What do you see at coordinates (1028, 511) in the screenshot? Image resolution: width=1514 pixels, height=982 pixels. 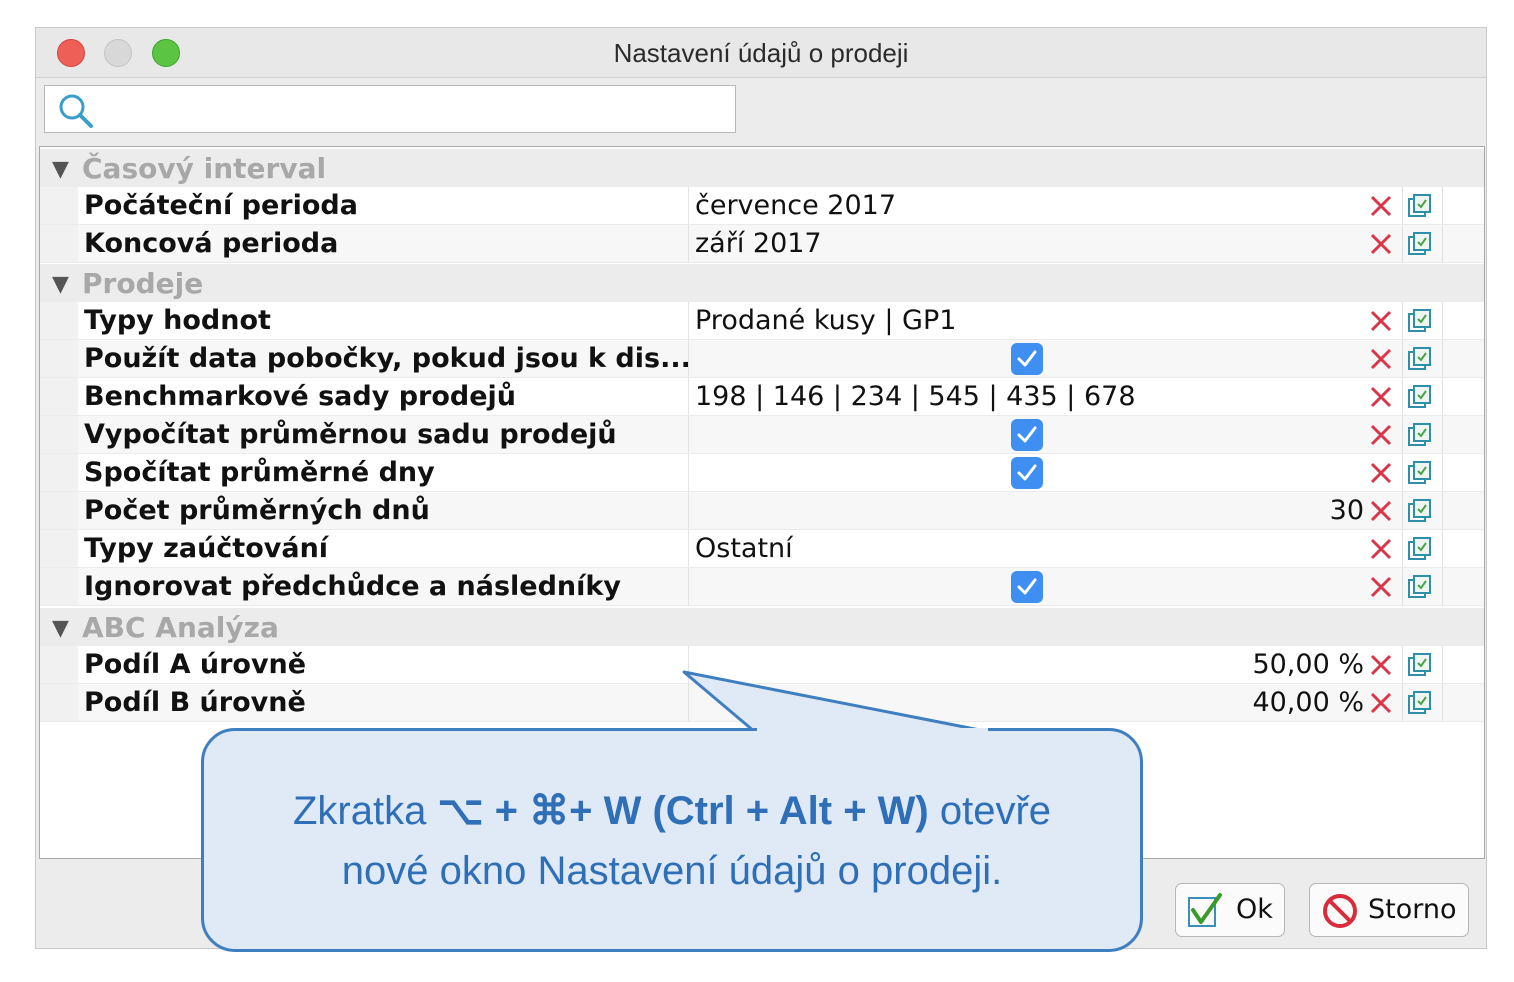 I see `row-value: 30` at bounding box center [1028, 511].